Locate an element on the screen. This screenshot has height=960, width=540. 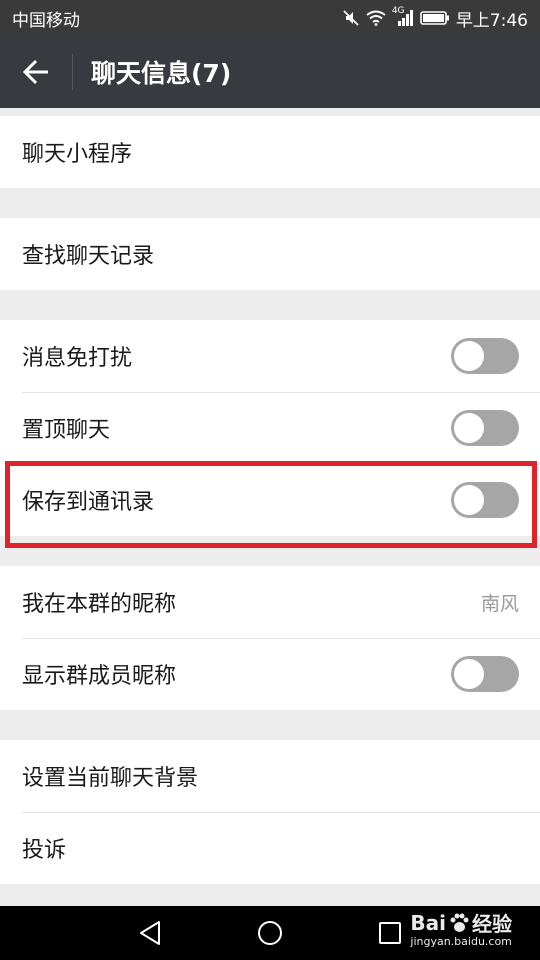
app-header: 聊天信息(7) is located at coordinates (270, 72).